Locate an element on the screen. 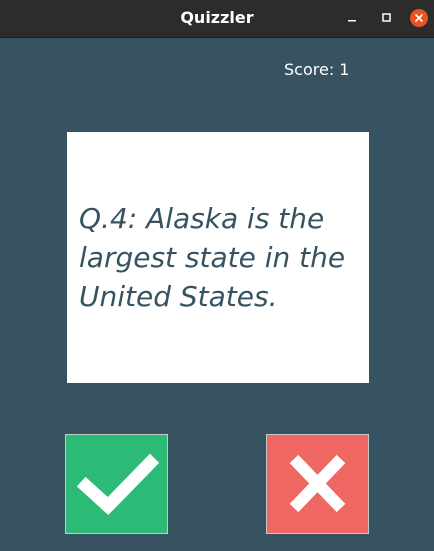 The height and width of the screenshot is (551, 434). false-button is located at coordinates (317, 484).